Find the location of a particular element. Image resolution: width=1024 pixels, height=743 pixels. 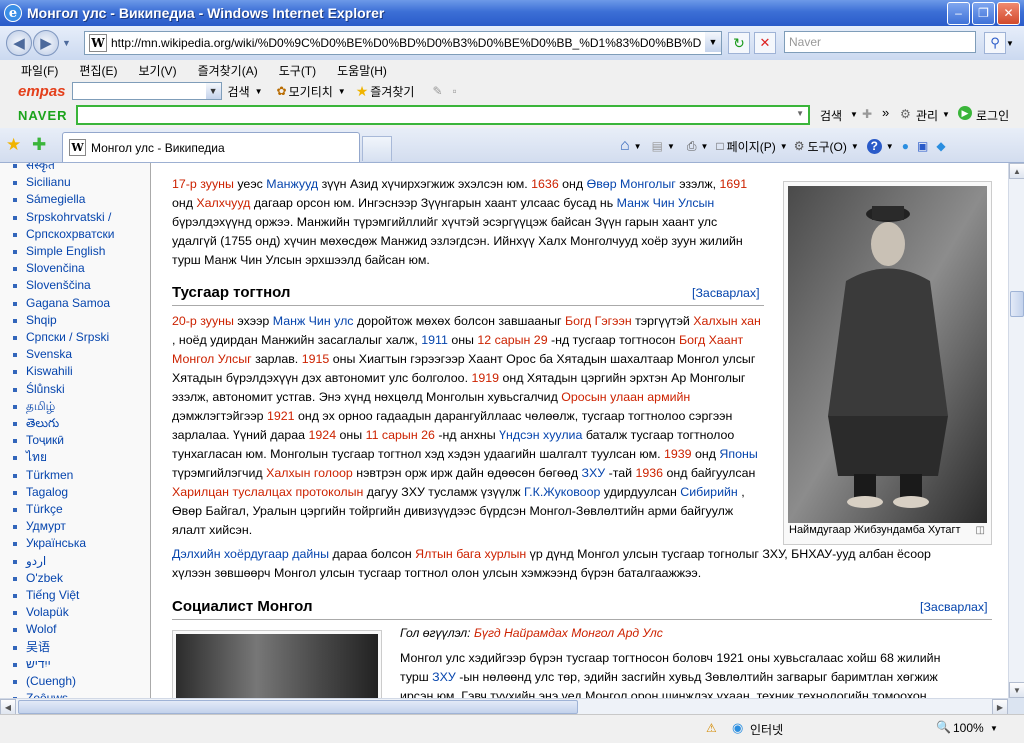

horizontal-scrollbar: ◀ ▶ is located at coordinates (504, 706).